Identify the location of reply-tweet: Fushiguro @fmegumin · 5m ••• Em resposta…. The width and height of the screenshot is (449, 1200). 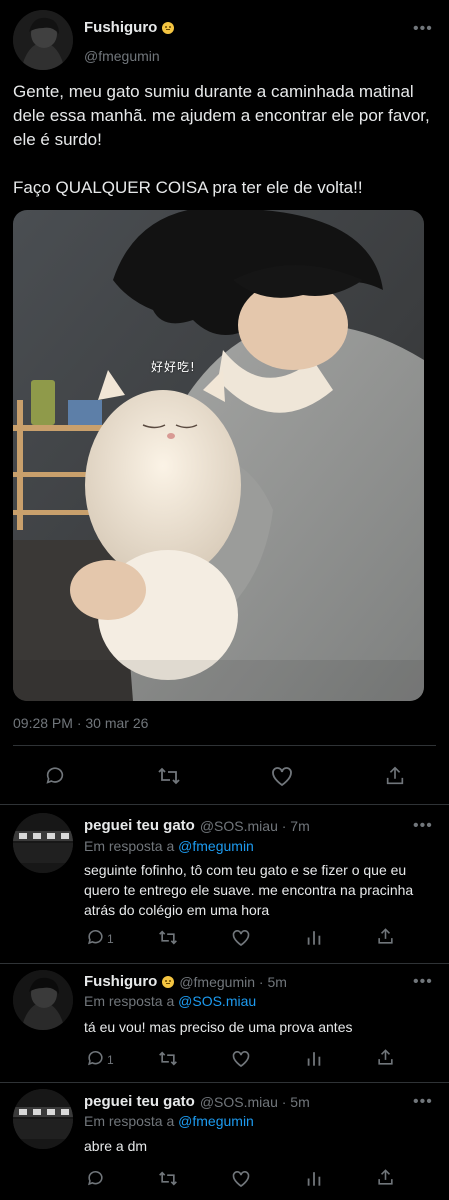
(224, 1025).